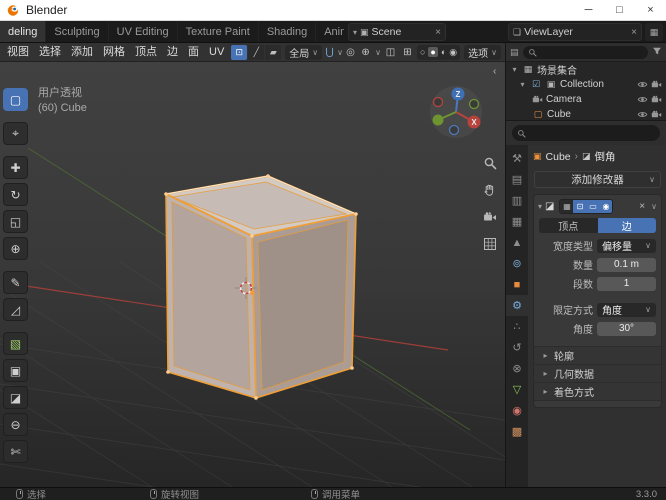 The width and height of the screenshot is (666, 500). Describe the element at coordinates (454, 130) in the screenshot. I see `gizmo-neg-z-ball` at that location.